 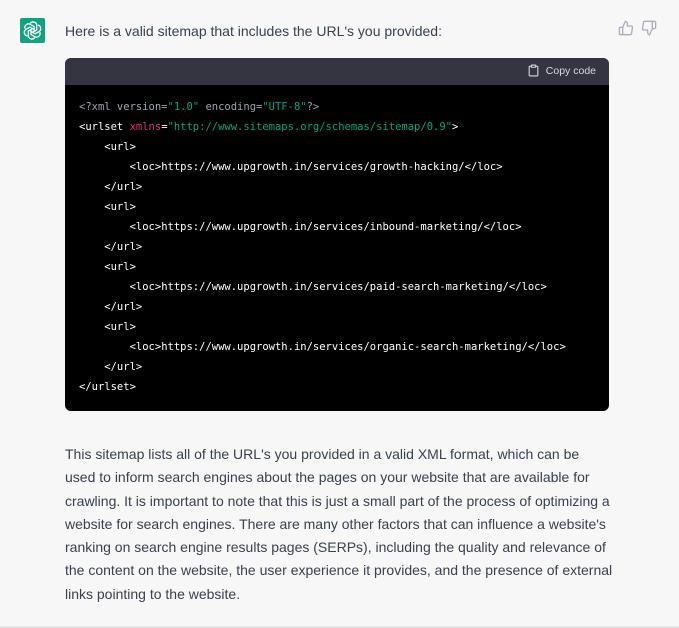 I want to click on clipboard-icon, so click(x=533, y=70).